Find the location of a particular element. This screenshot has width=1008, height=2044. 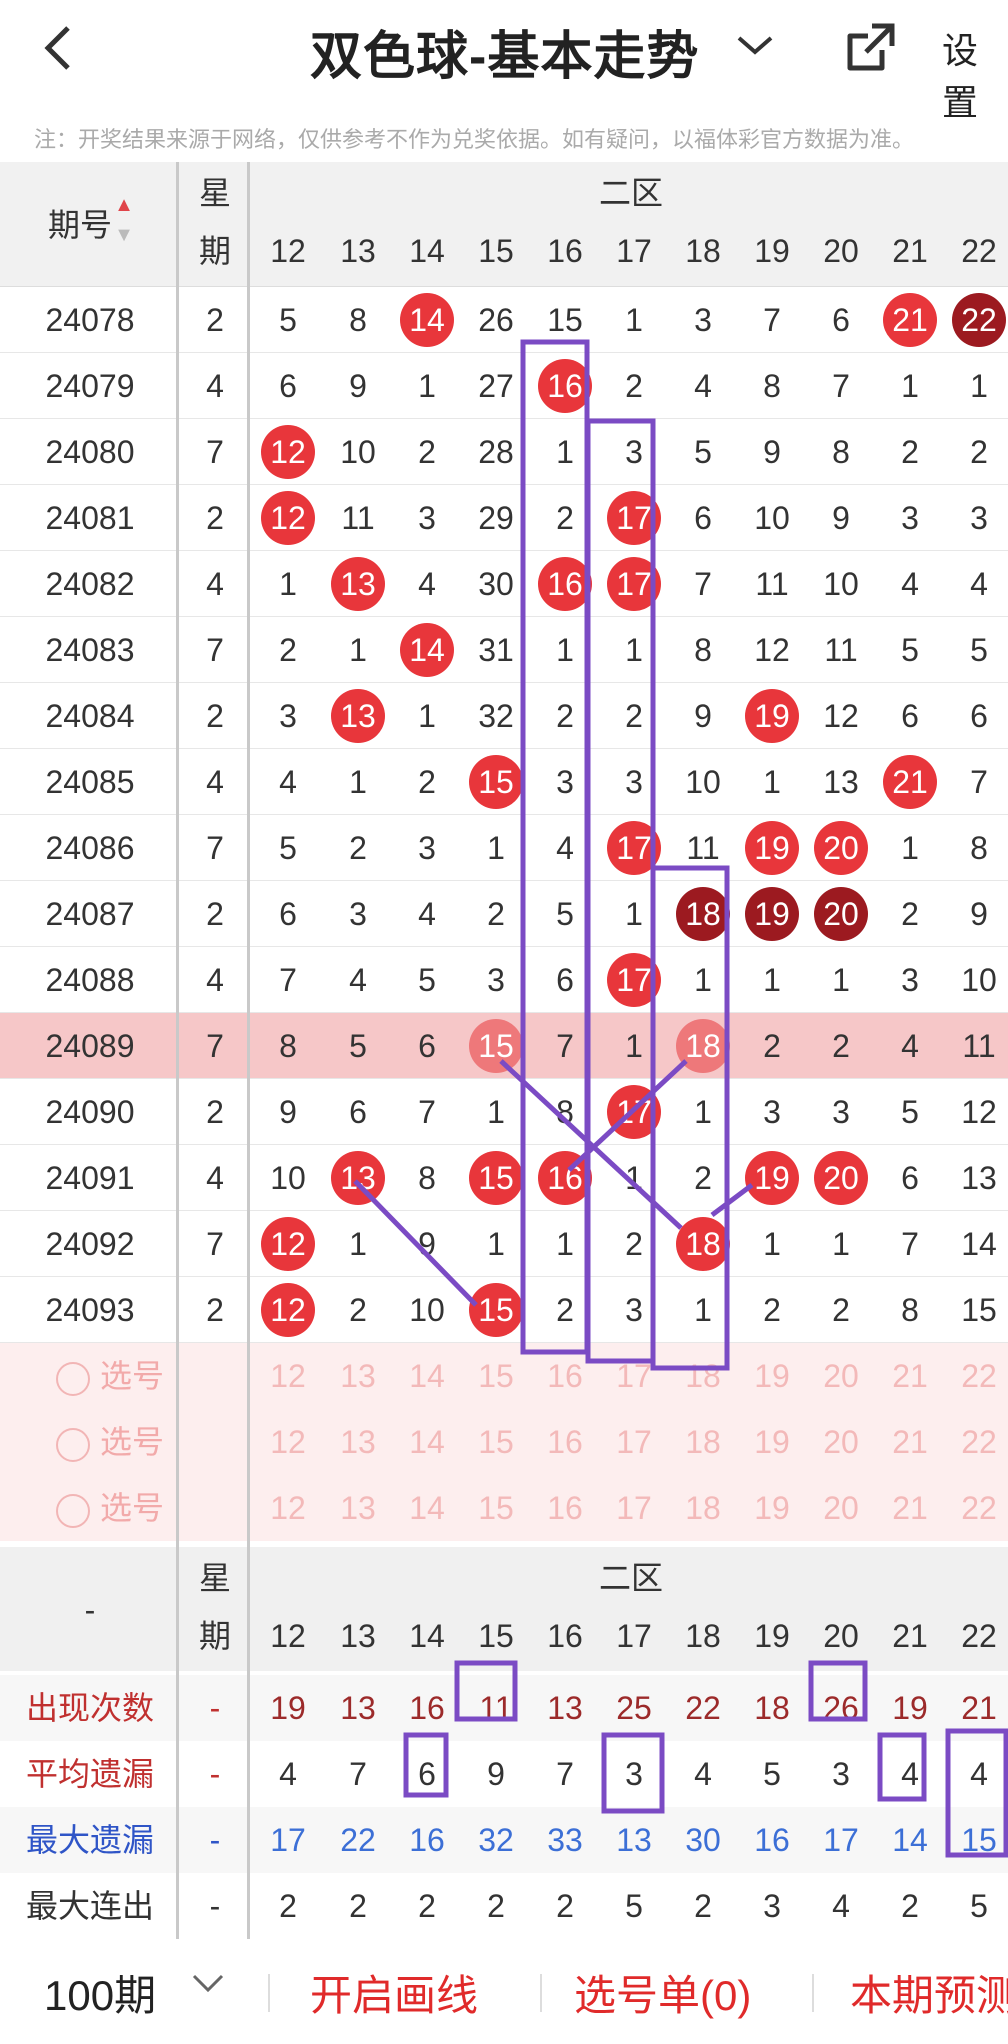

number-cell: 3 is located at coordinates (634, 452).